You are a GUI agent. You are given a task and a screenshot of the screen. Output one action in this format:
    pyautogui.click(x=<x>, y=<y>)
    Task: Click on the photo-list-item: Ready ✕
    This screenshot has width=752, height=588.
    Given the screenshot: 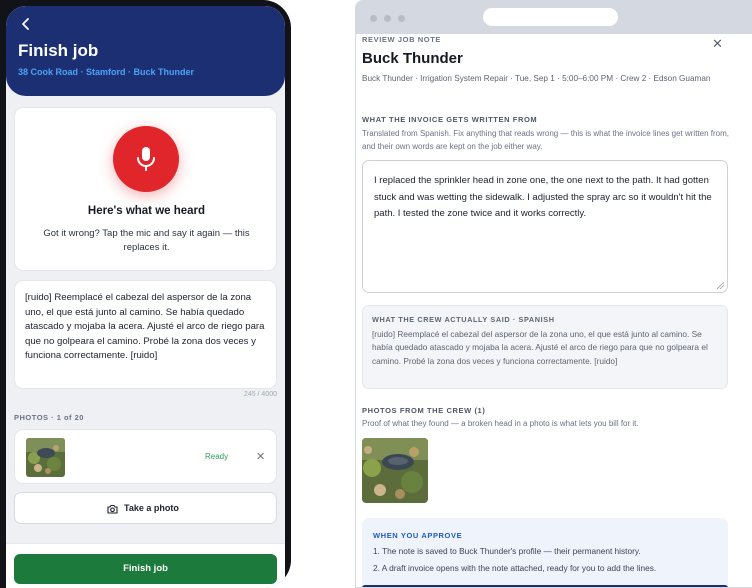 What is the action you would take?
    pyautogui.click(x=145, y=456)
    